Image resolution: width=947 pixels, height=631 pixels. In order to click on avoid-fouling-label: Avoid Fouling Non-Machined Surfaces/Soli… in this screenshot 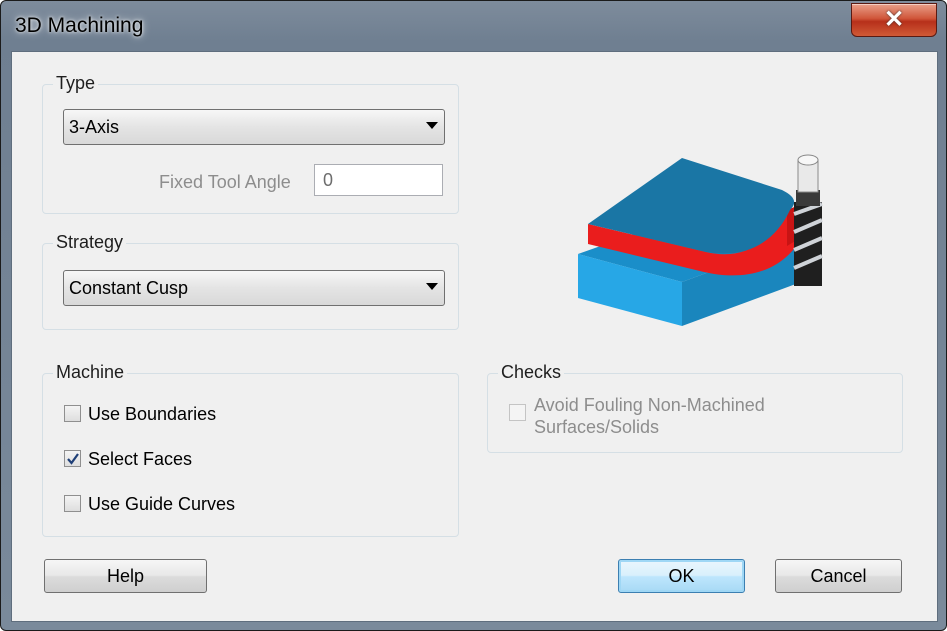, I will do `click(649, 416)`.